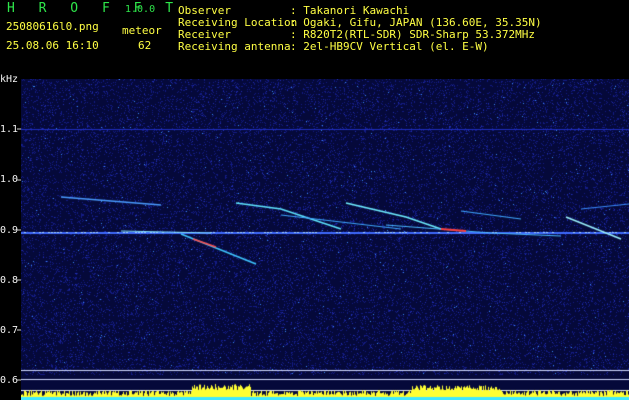 The width and height of the screenshot is (629, 400). I want to click on y-tick-label: 1.1, so click(9, 129).